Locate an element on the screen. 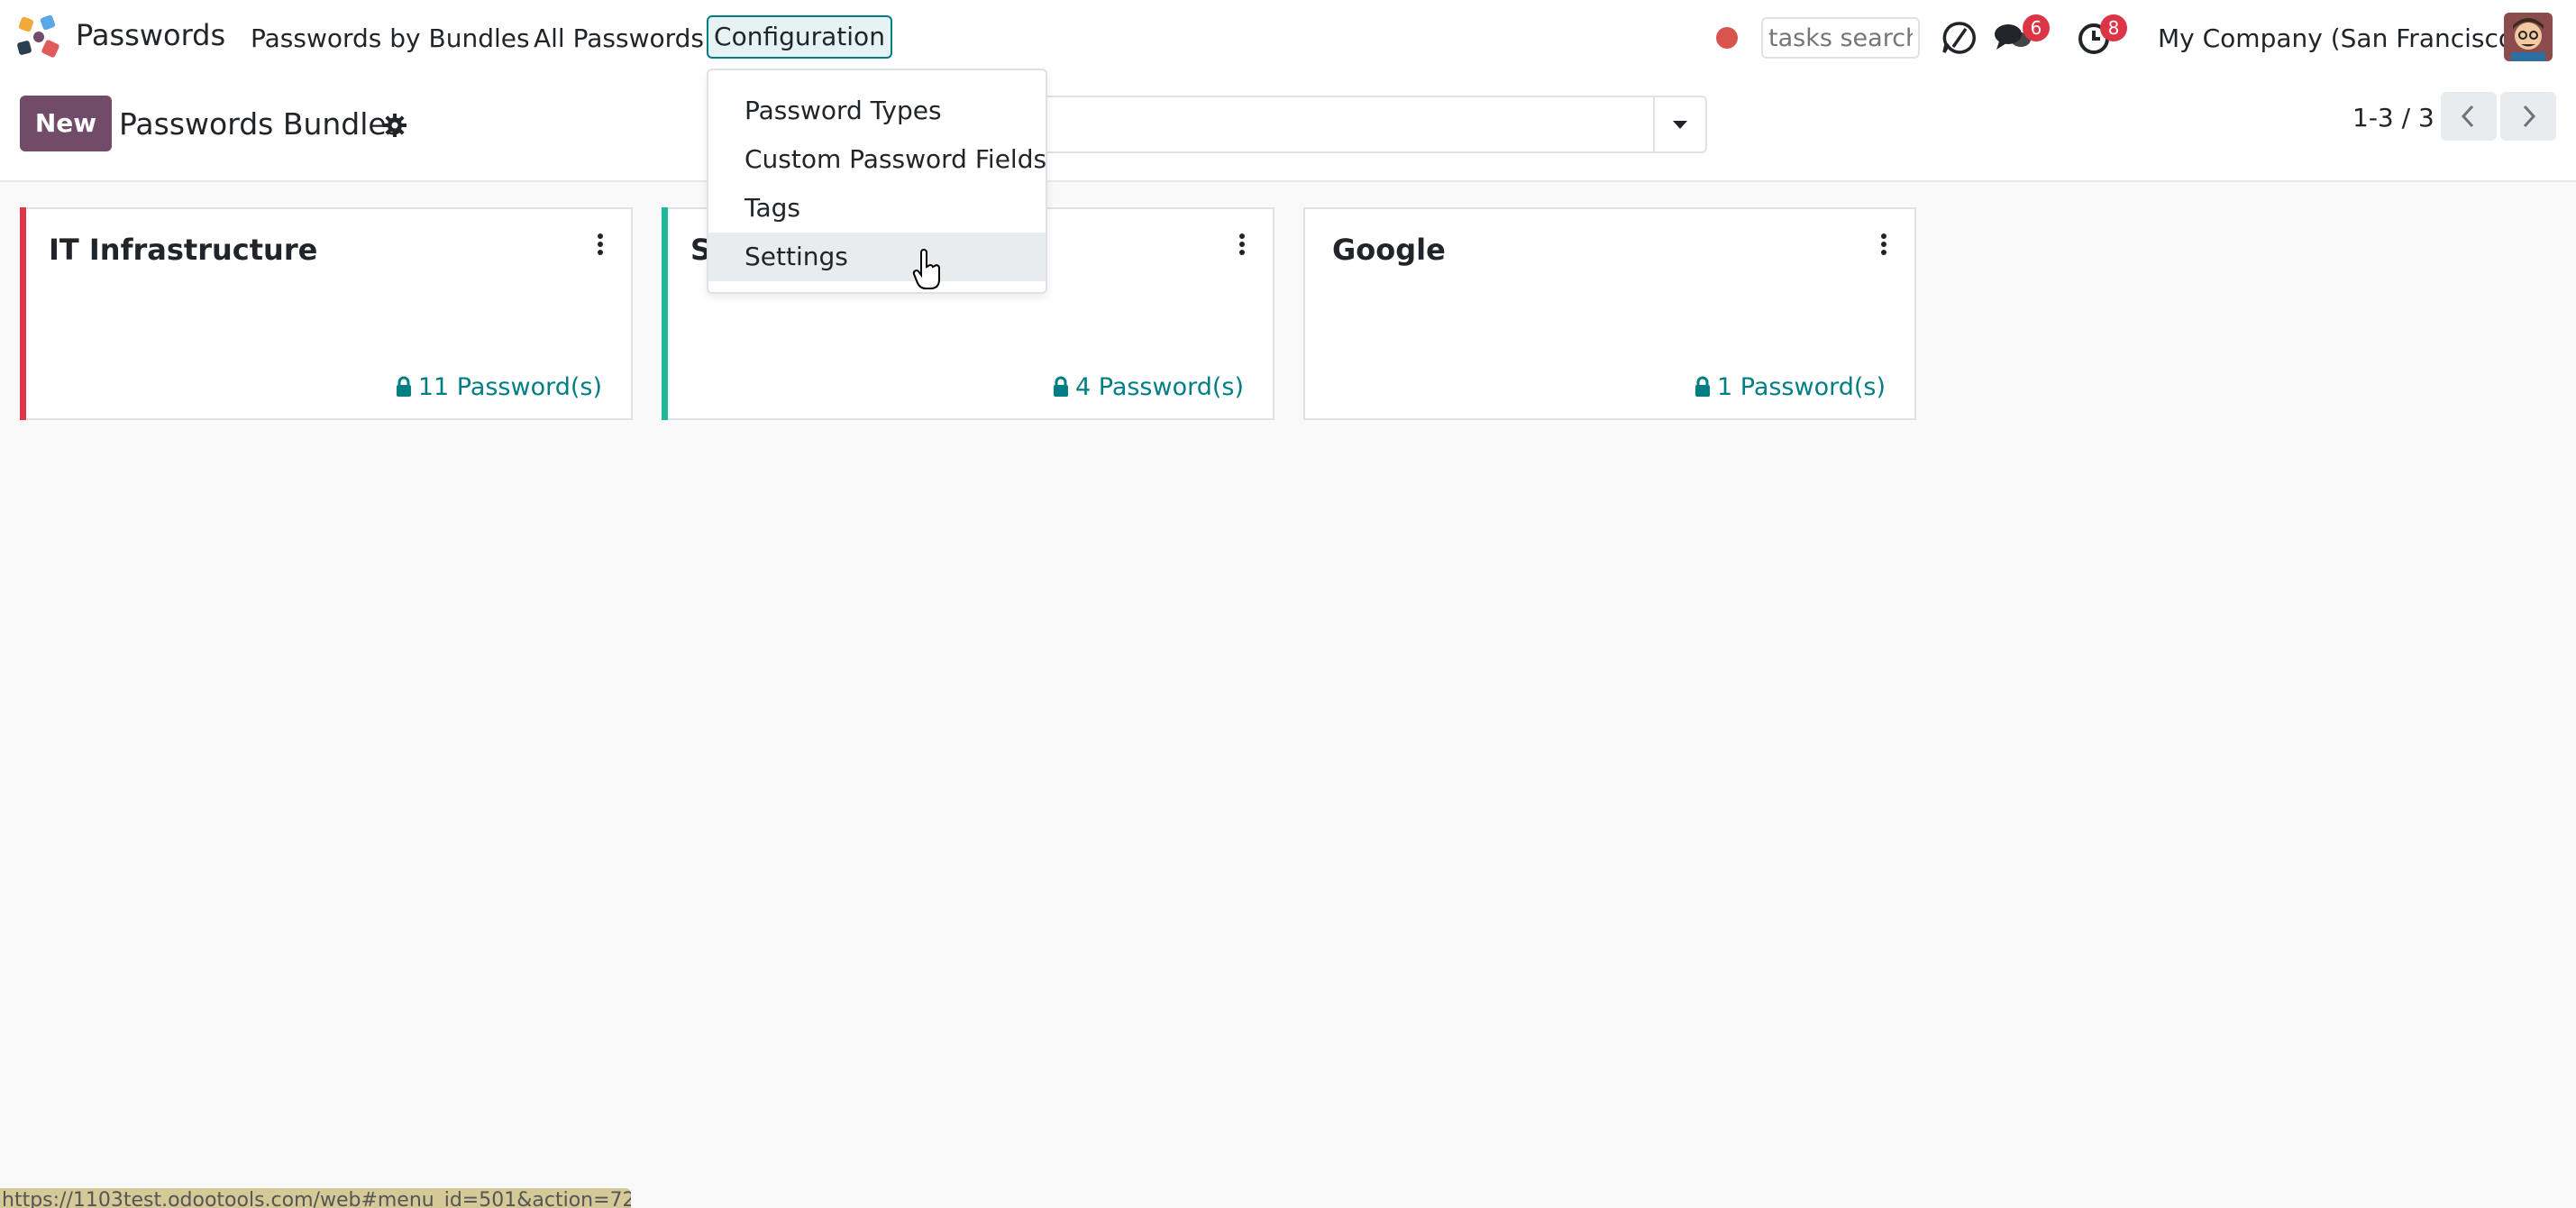 The height and width of the screenshot is (1208, 2576). app-name: Passwords is located at coordinates (150, 35).